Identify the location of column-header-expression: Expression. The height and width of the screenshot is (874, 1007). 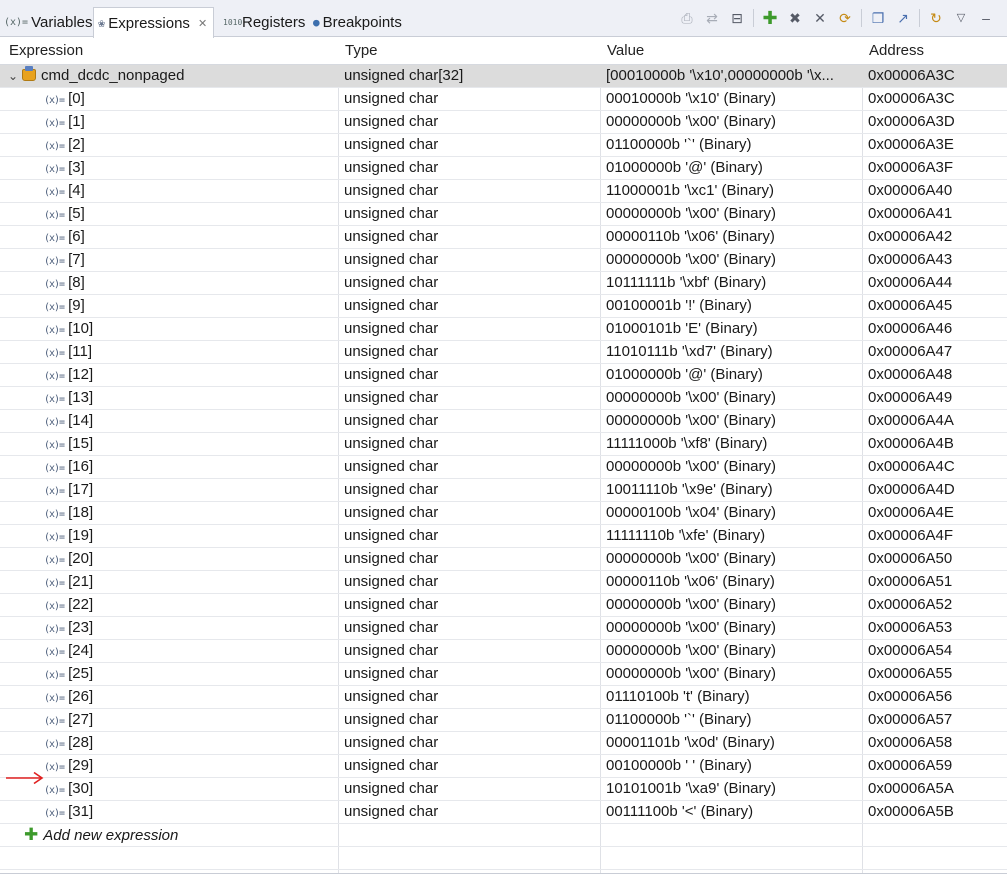
(46, 51).